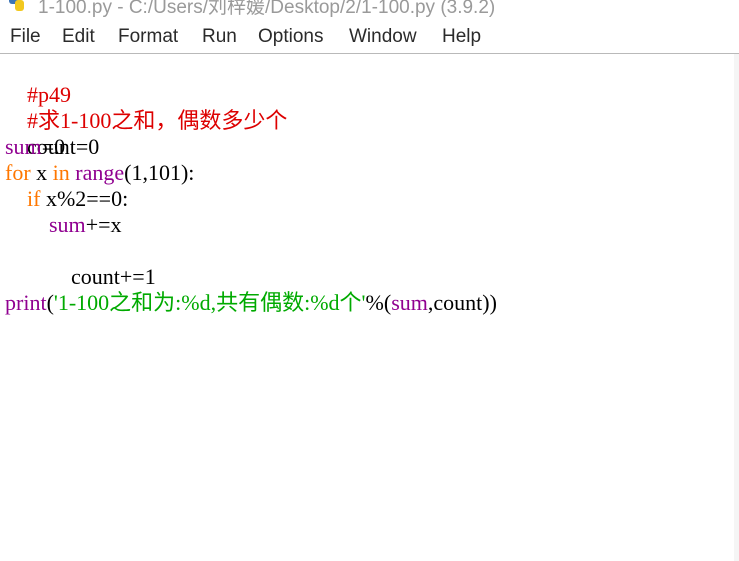 This screenshot has width=739, height=561. I want to click on code-token: count+=1, so click(91, 276).